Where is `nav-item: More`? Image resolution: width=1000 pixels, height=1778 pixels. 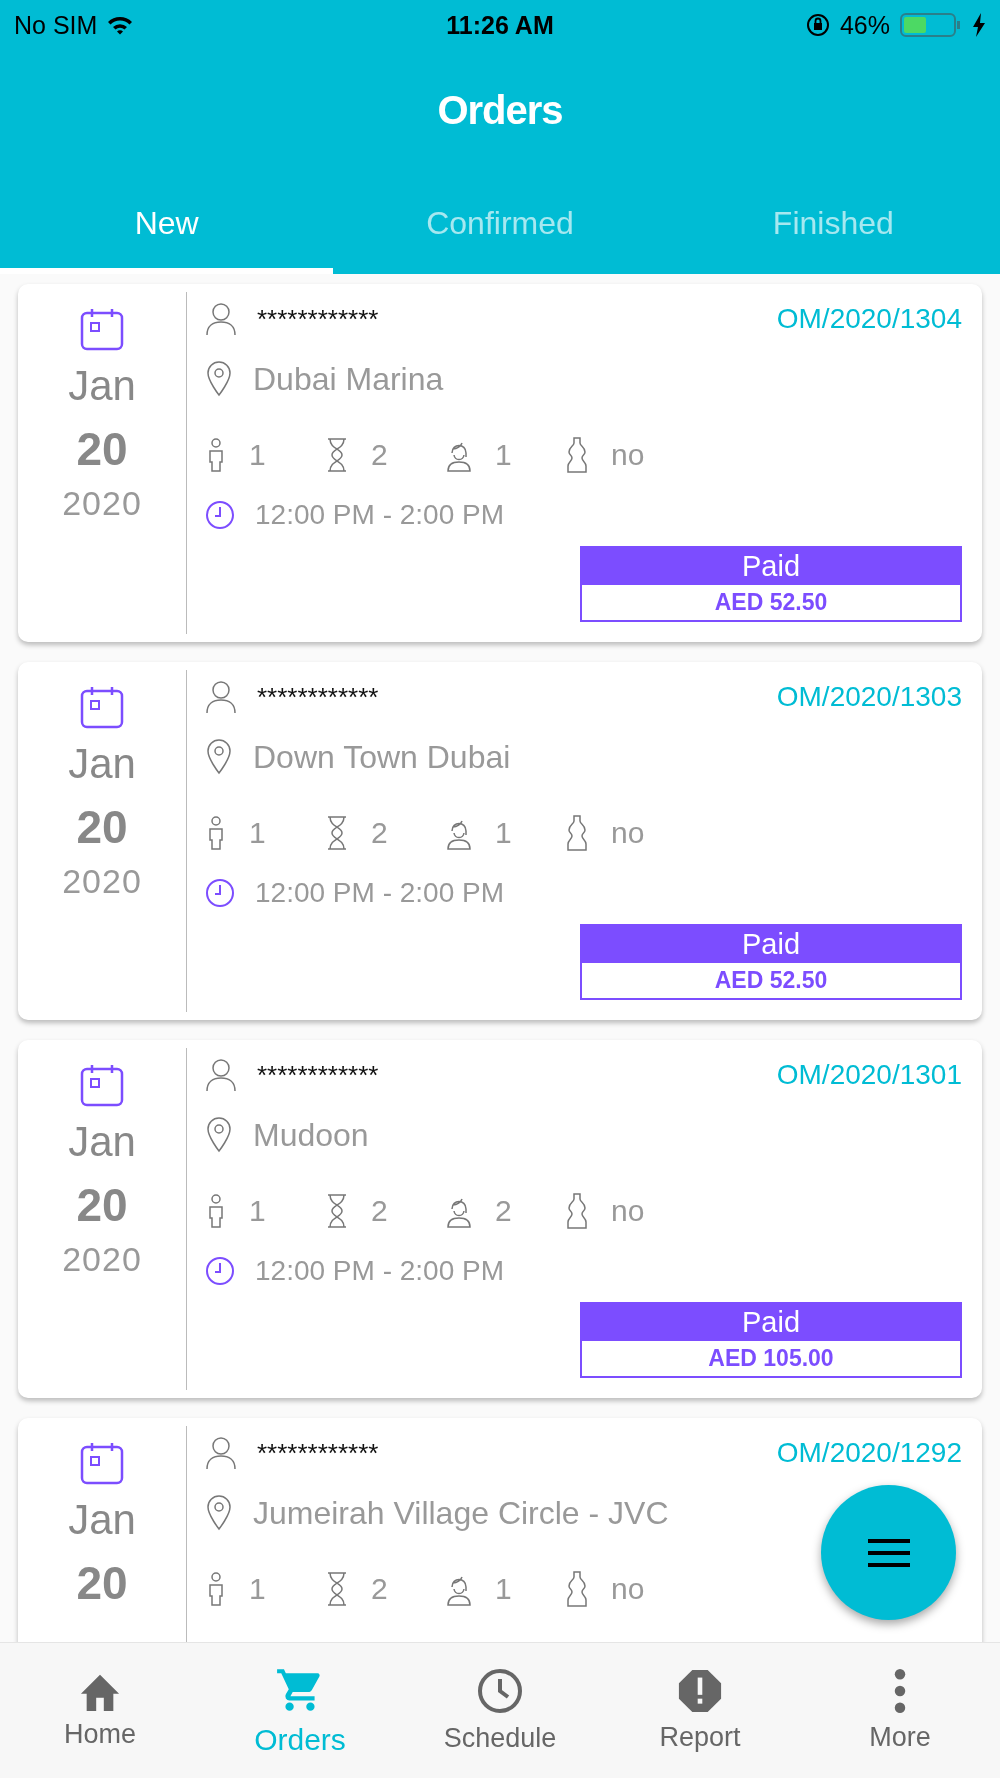 nav-item: More is located at coordinates (900, 1710).